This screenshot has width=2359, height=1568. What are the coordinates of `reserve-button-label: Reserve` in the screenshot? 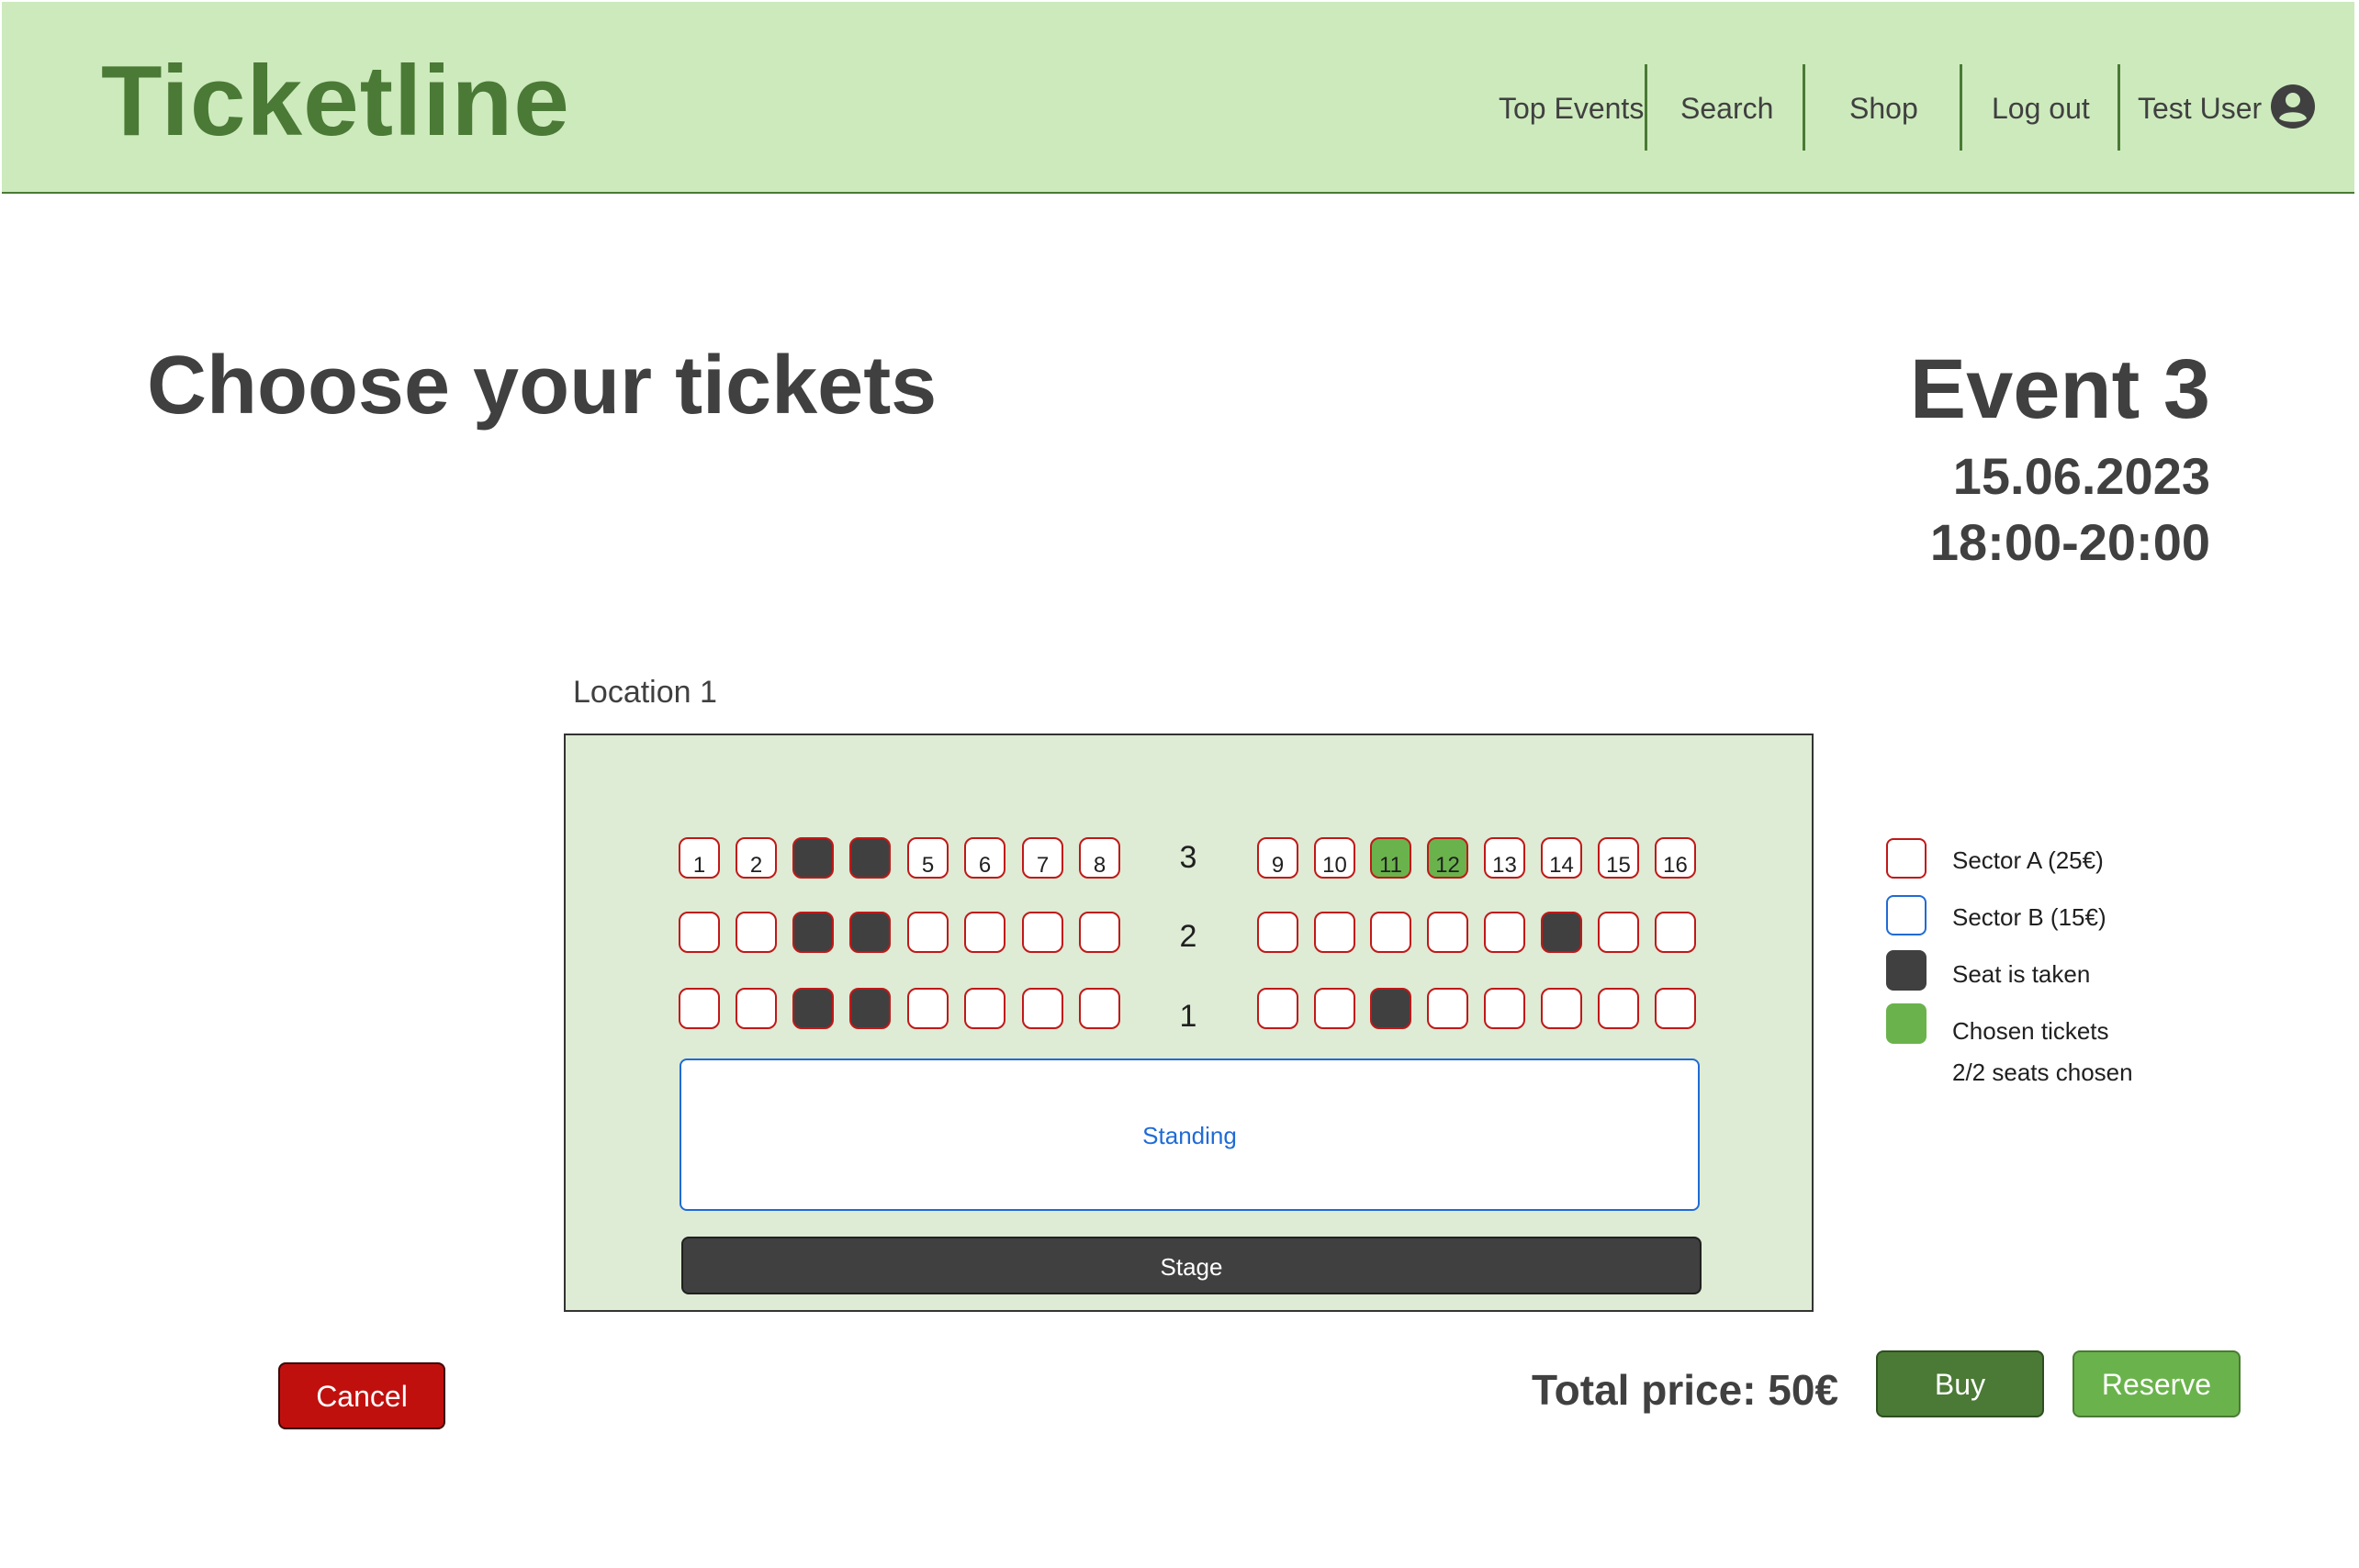 It's located at (2156, 1384).